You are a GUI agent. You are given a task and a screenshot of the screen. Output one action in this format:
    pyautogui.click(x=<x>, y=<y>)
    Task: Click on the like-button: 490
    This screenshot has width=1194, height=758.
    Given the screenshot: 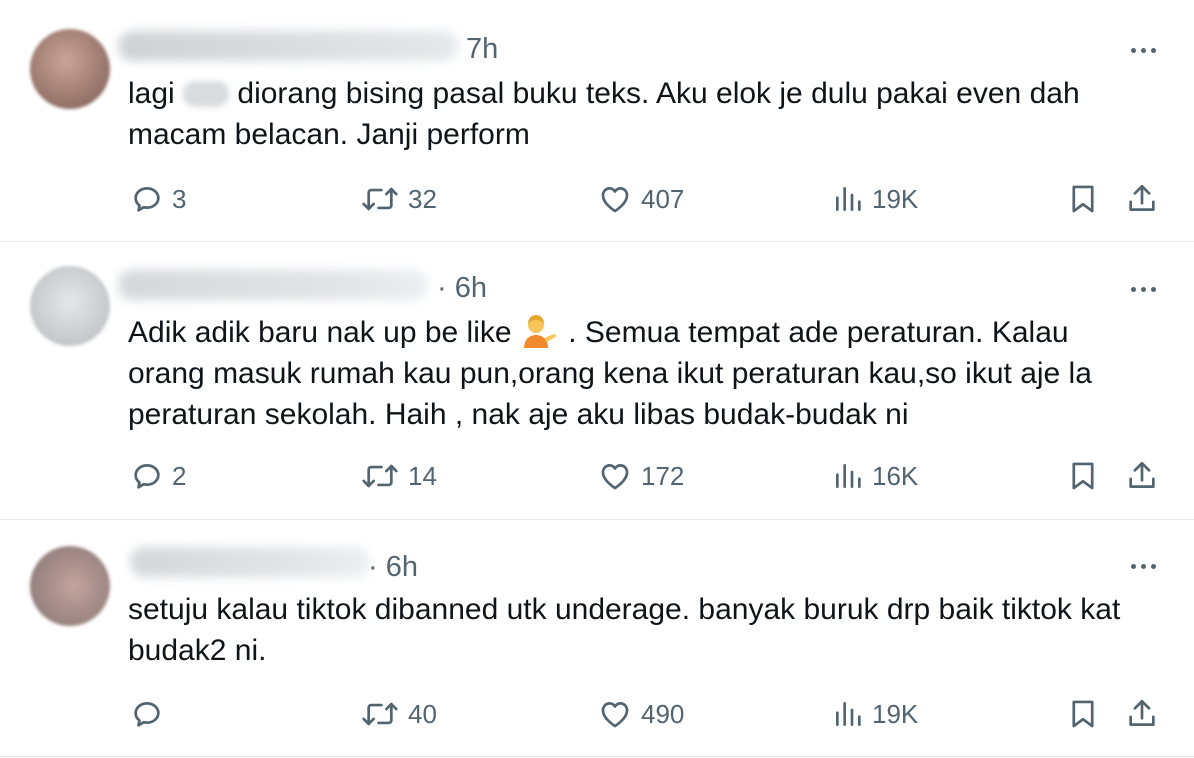 What is the action you would take?
    pyautogui.click(x=640, y=714)
    